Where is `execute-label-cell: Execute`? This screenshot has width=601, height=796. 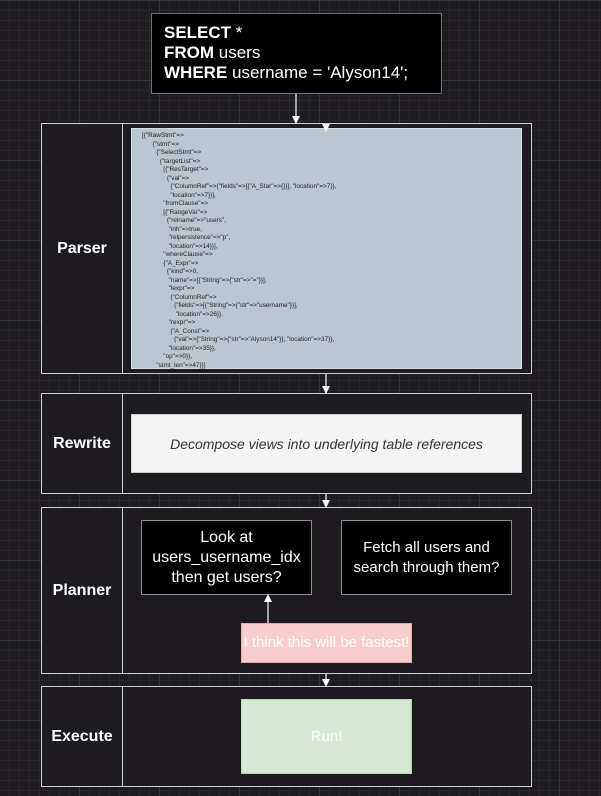 execute-label-cell: Execute is located at coordinates (82, 736).